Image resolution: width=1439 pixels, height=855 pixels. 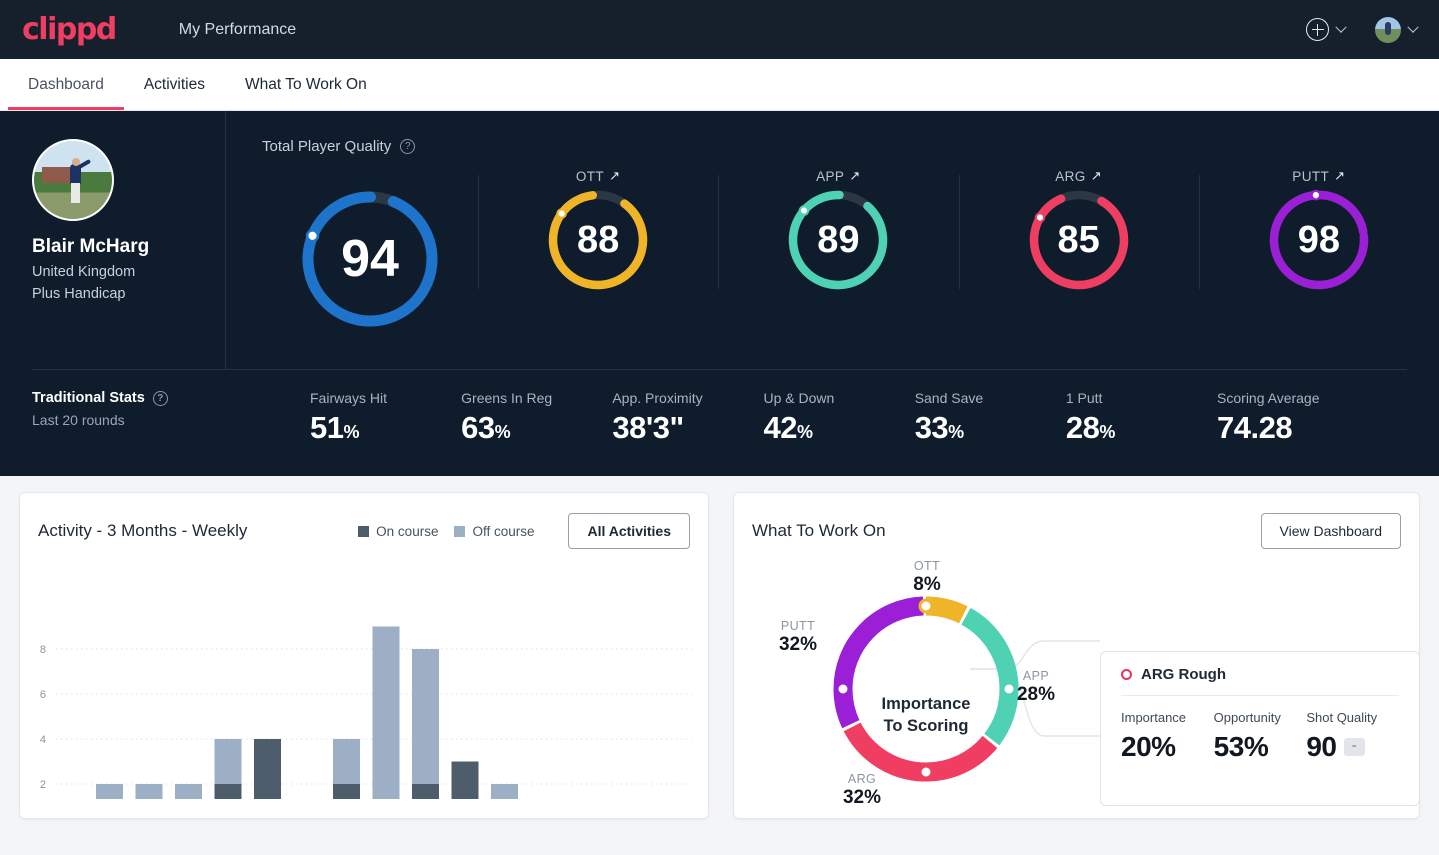 I want to click on top-bar-actions, so click(x=1362, y=29).